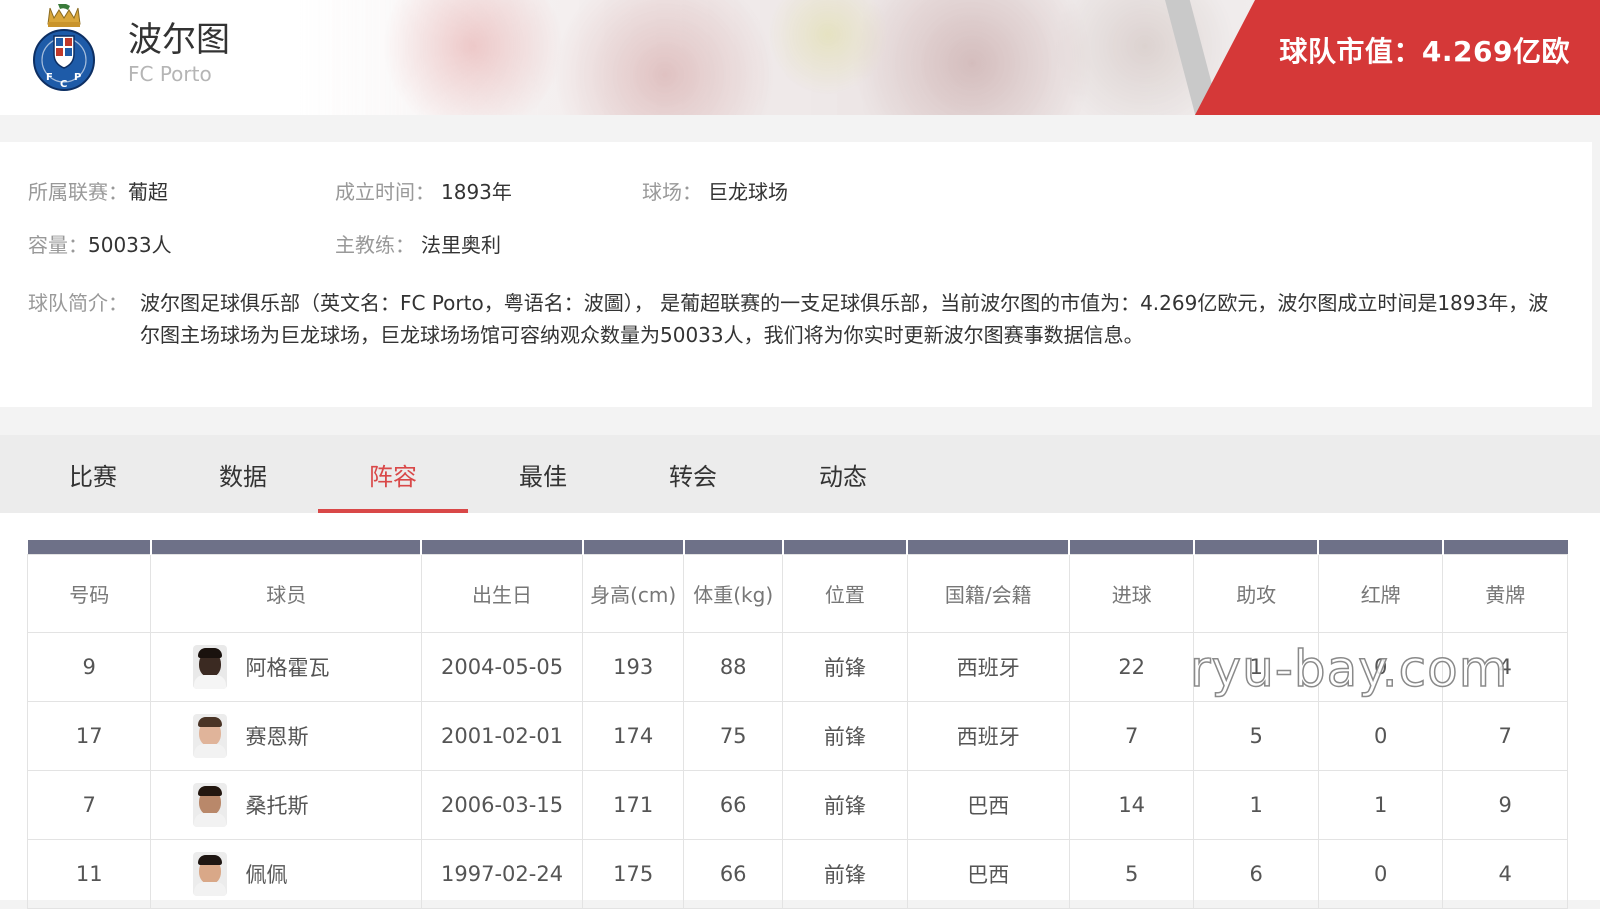 This screenshot has width=1600, height=909. I want to click on section-tabs: 比赛 数据 阵容 最佳 转会 动态, so click(800, 474).